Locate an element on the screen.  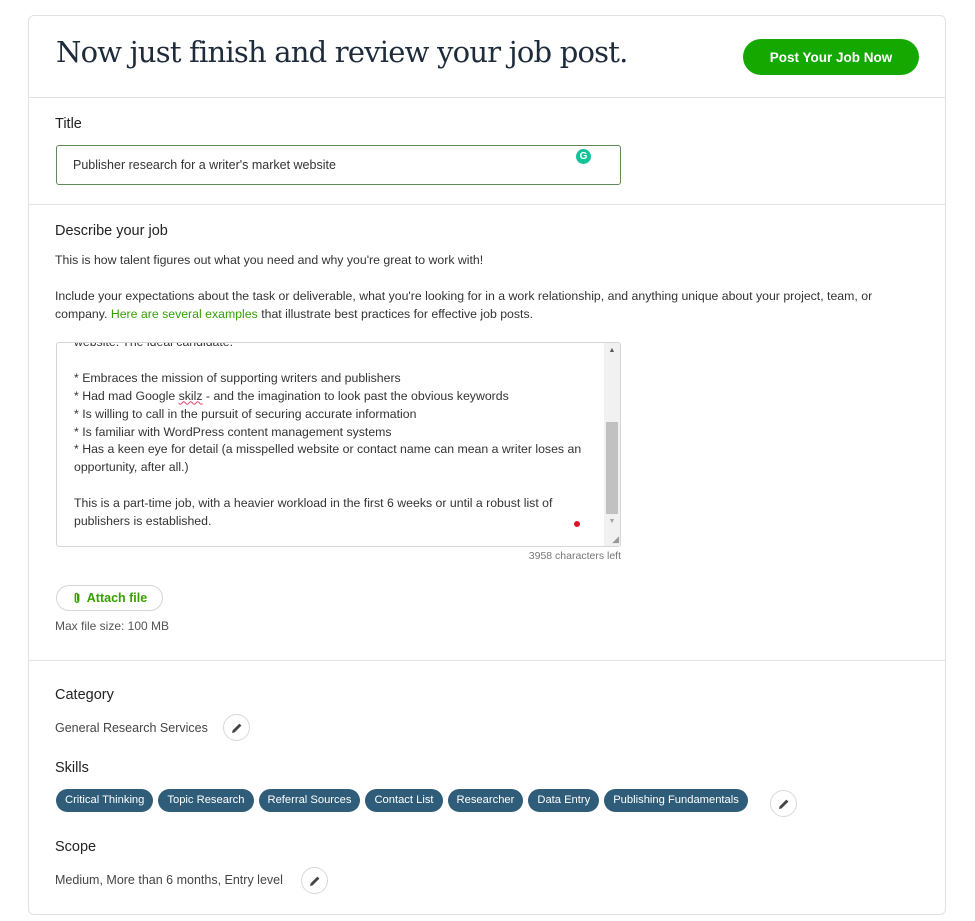
edit-scope-button is located at coordinates (314, 880).